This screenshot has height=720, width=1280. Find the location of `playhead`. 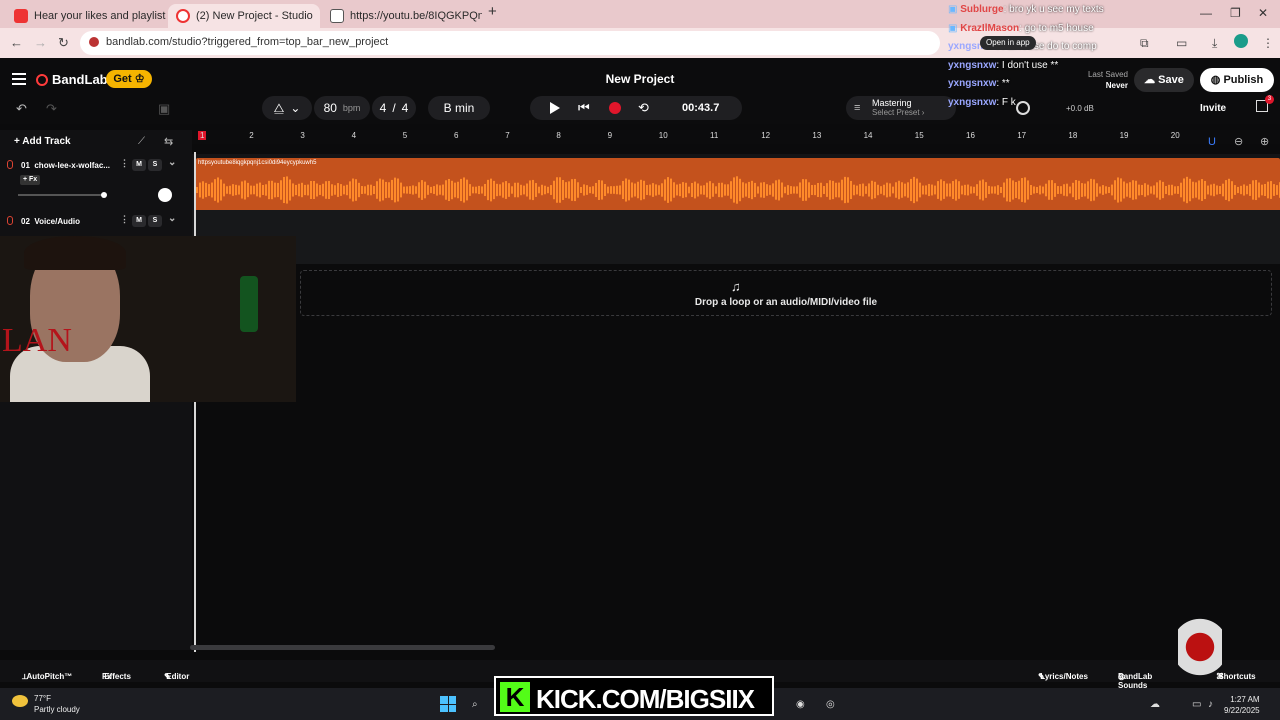

playhead is located at coordinates (195, 402).